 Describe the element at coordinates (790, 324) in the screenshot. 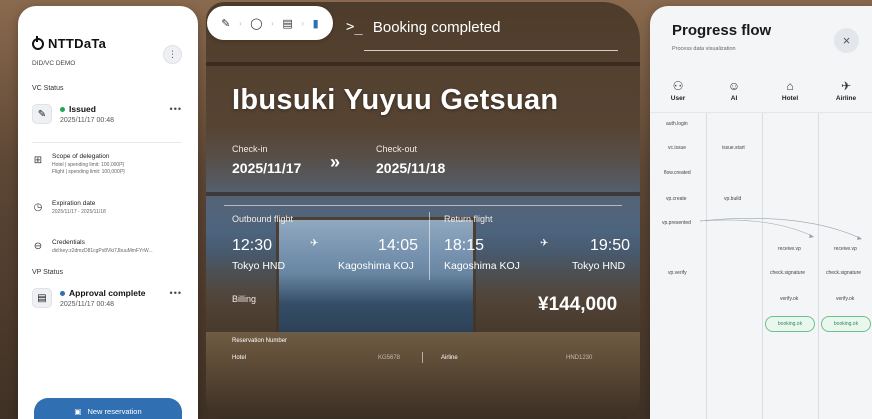

I see `step-booking-ok-hotel: booking.ok` at that location.